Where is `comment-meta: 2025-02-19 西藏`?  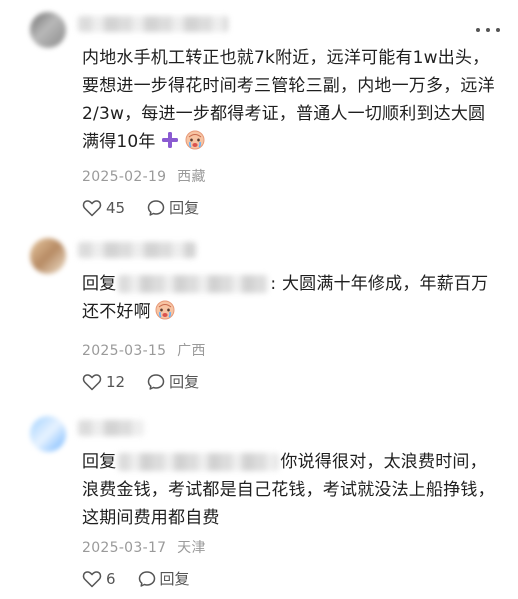
comment-meta: 2025-02-19 西藏 is located at coordinates (144, 176).